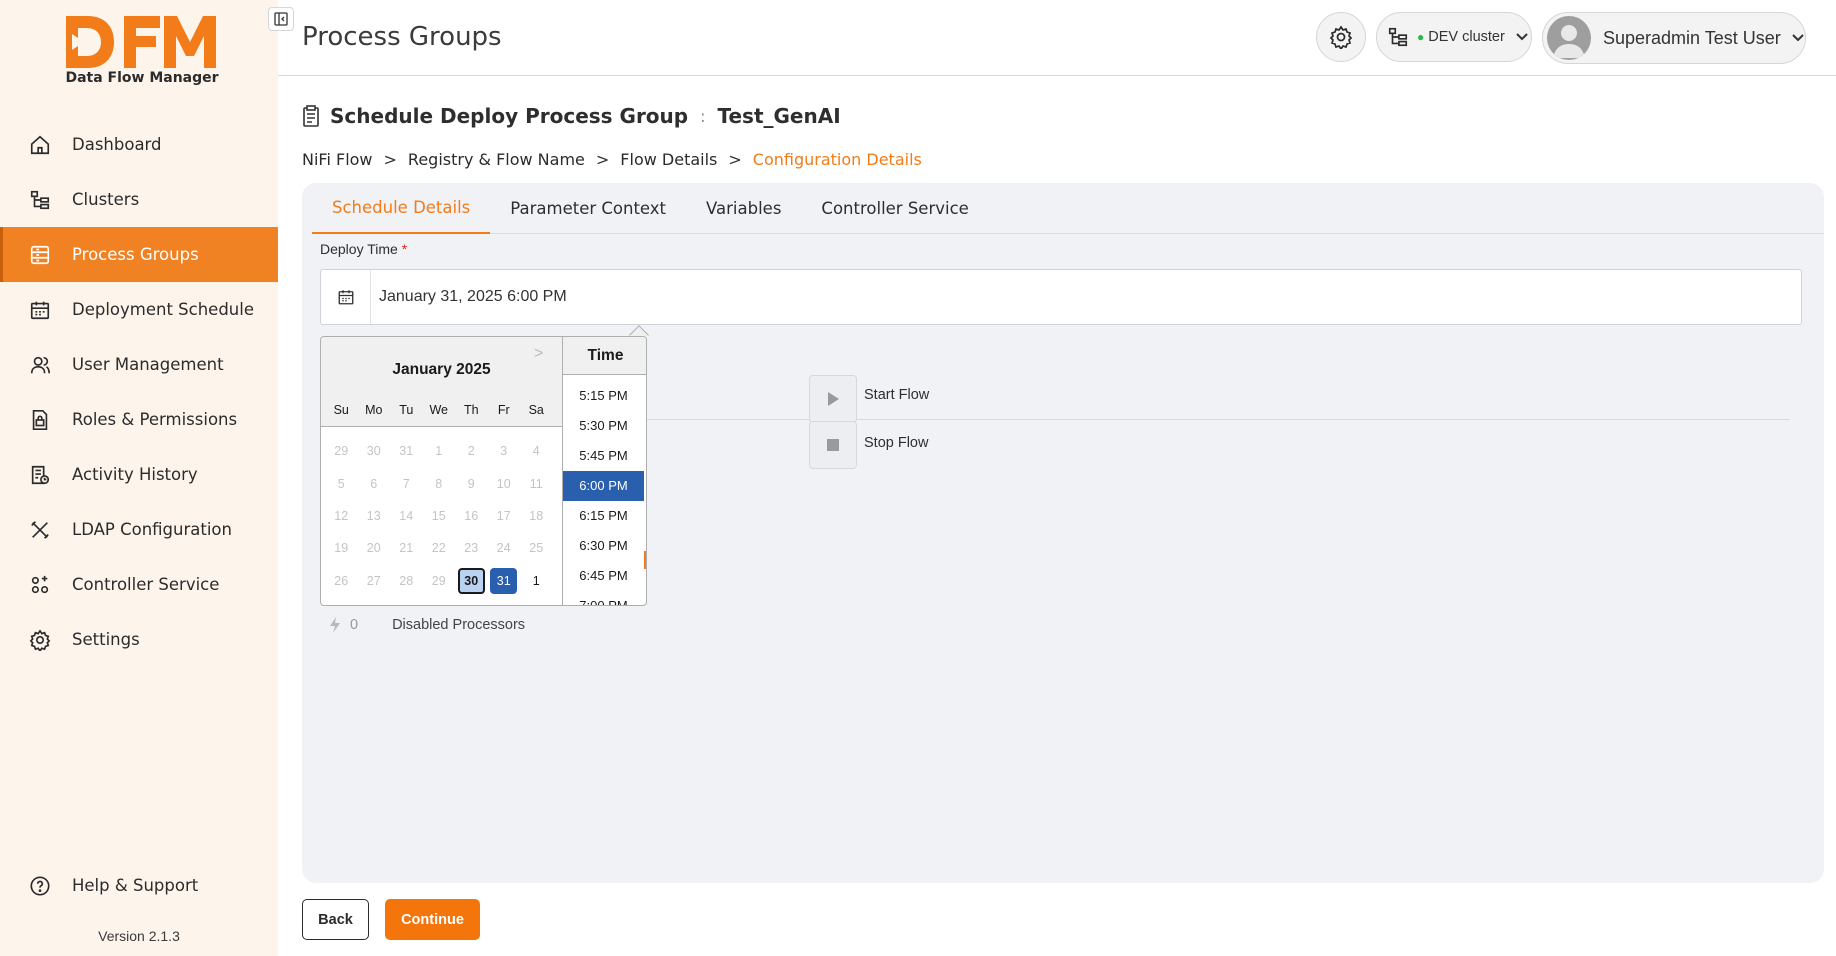 Image resolution: width=1836 pixels, height=956 pixels. I want to click on time-option: 6:15 PM, so click(603, 516).